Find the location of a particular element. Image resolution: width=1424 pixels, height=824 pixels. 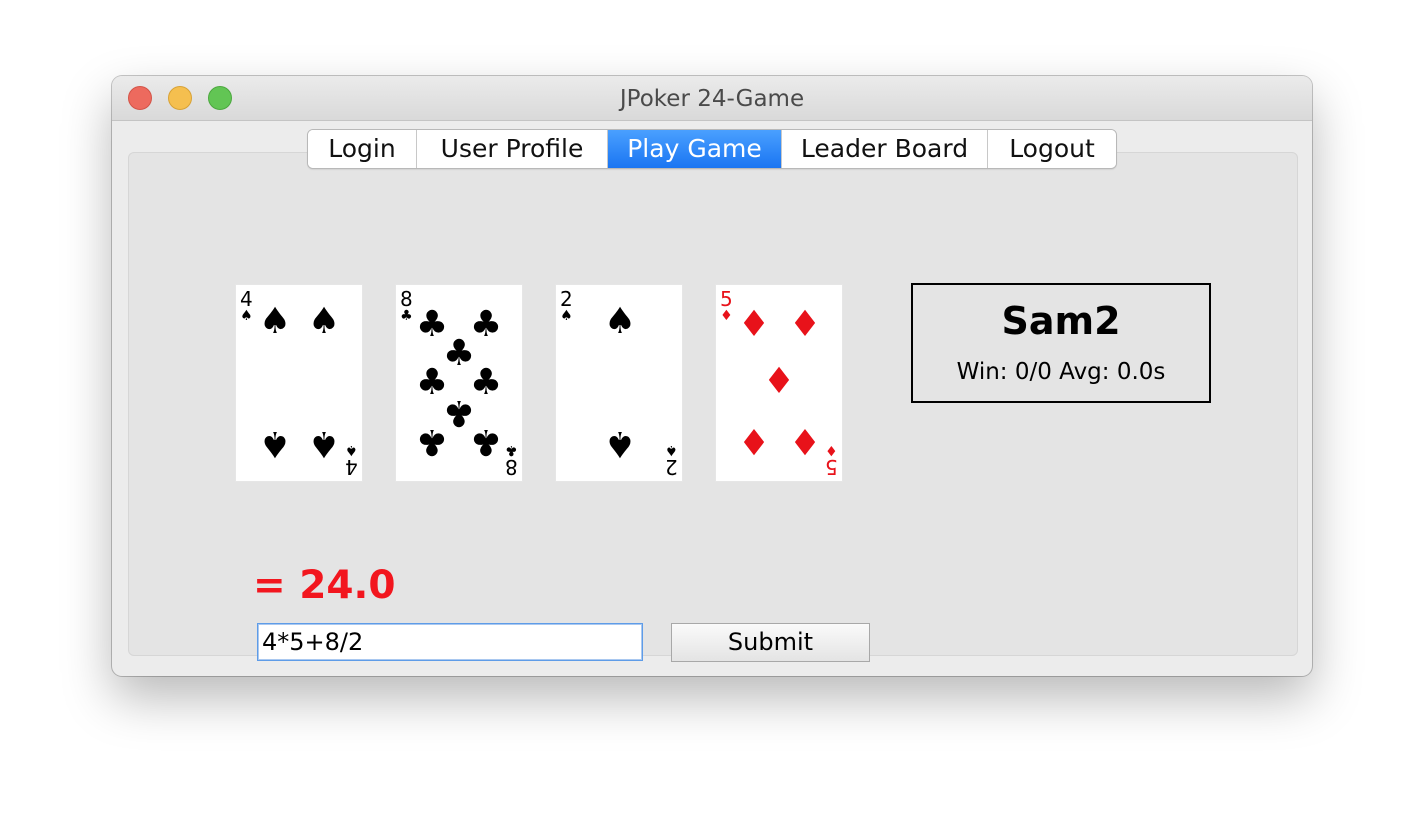

tab-login: Login is located at coordinates (362, 149).